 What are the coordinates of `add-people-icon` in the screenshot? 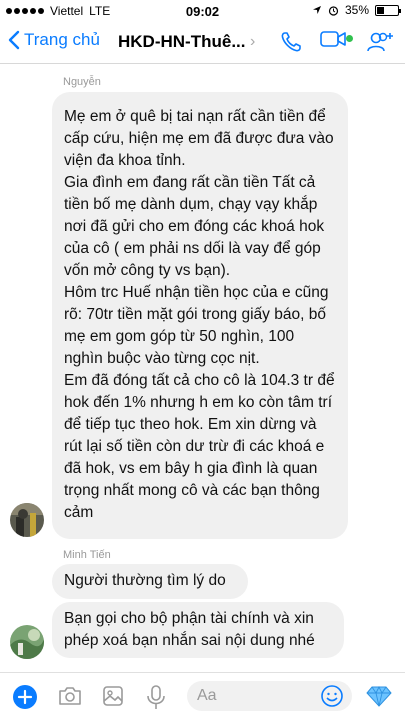 It's located at (380, 42).